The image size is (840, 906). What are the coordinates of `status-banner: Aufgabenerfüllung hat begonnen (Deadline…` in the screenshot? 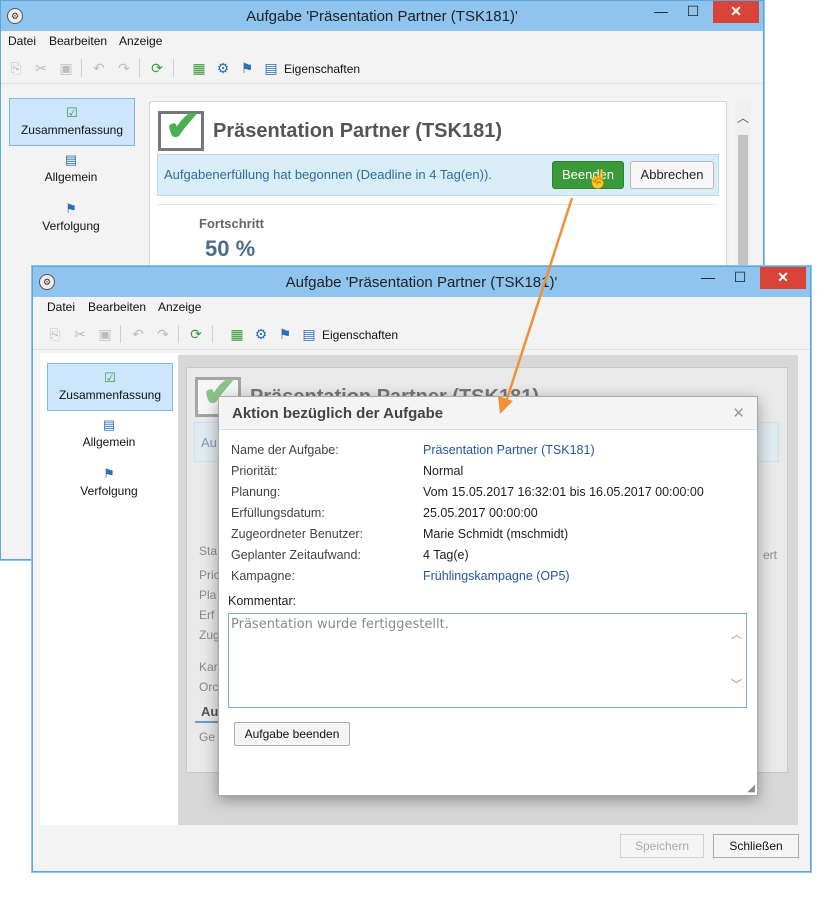 It's located at (438, 175).